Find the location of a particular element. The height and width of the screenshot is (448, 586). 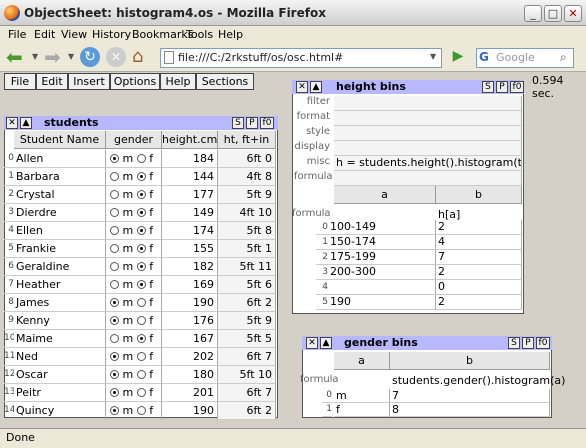

col-header-ht-ftin: ht, ft+in is located at coordinates (247, 140).